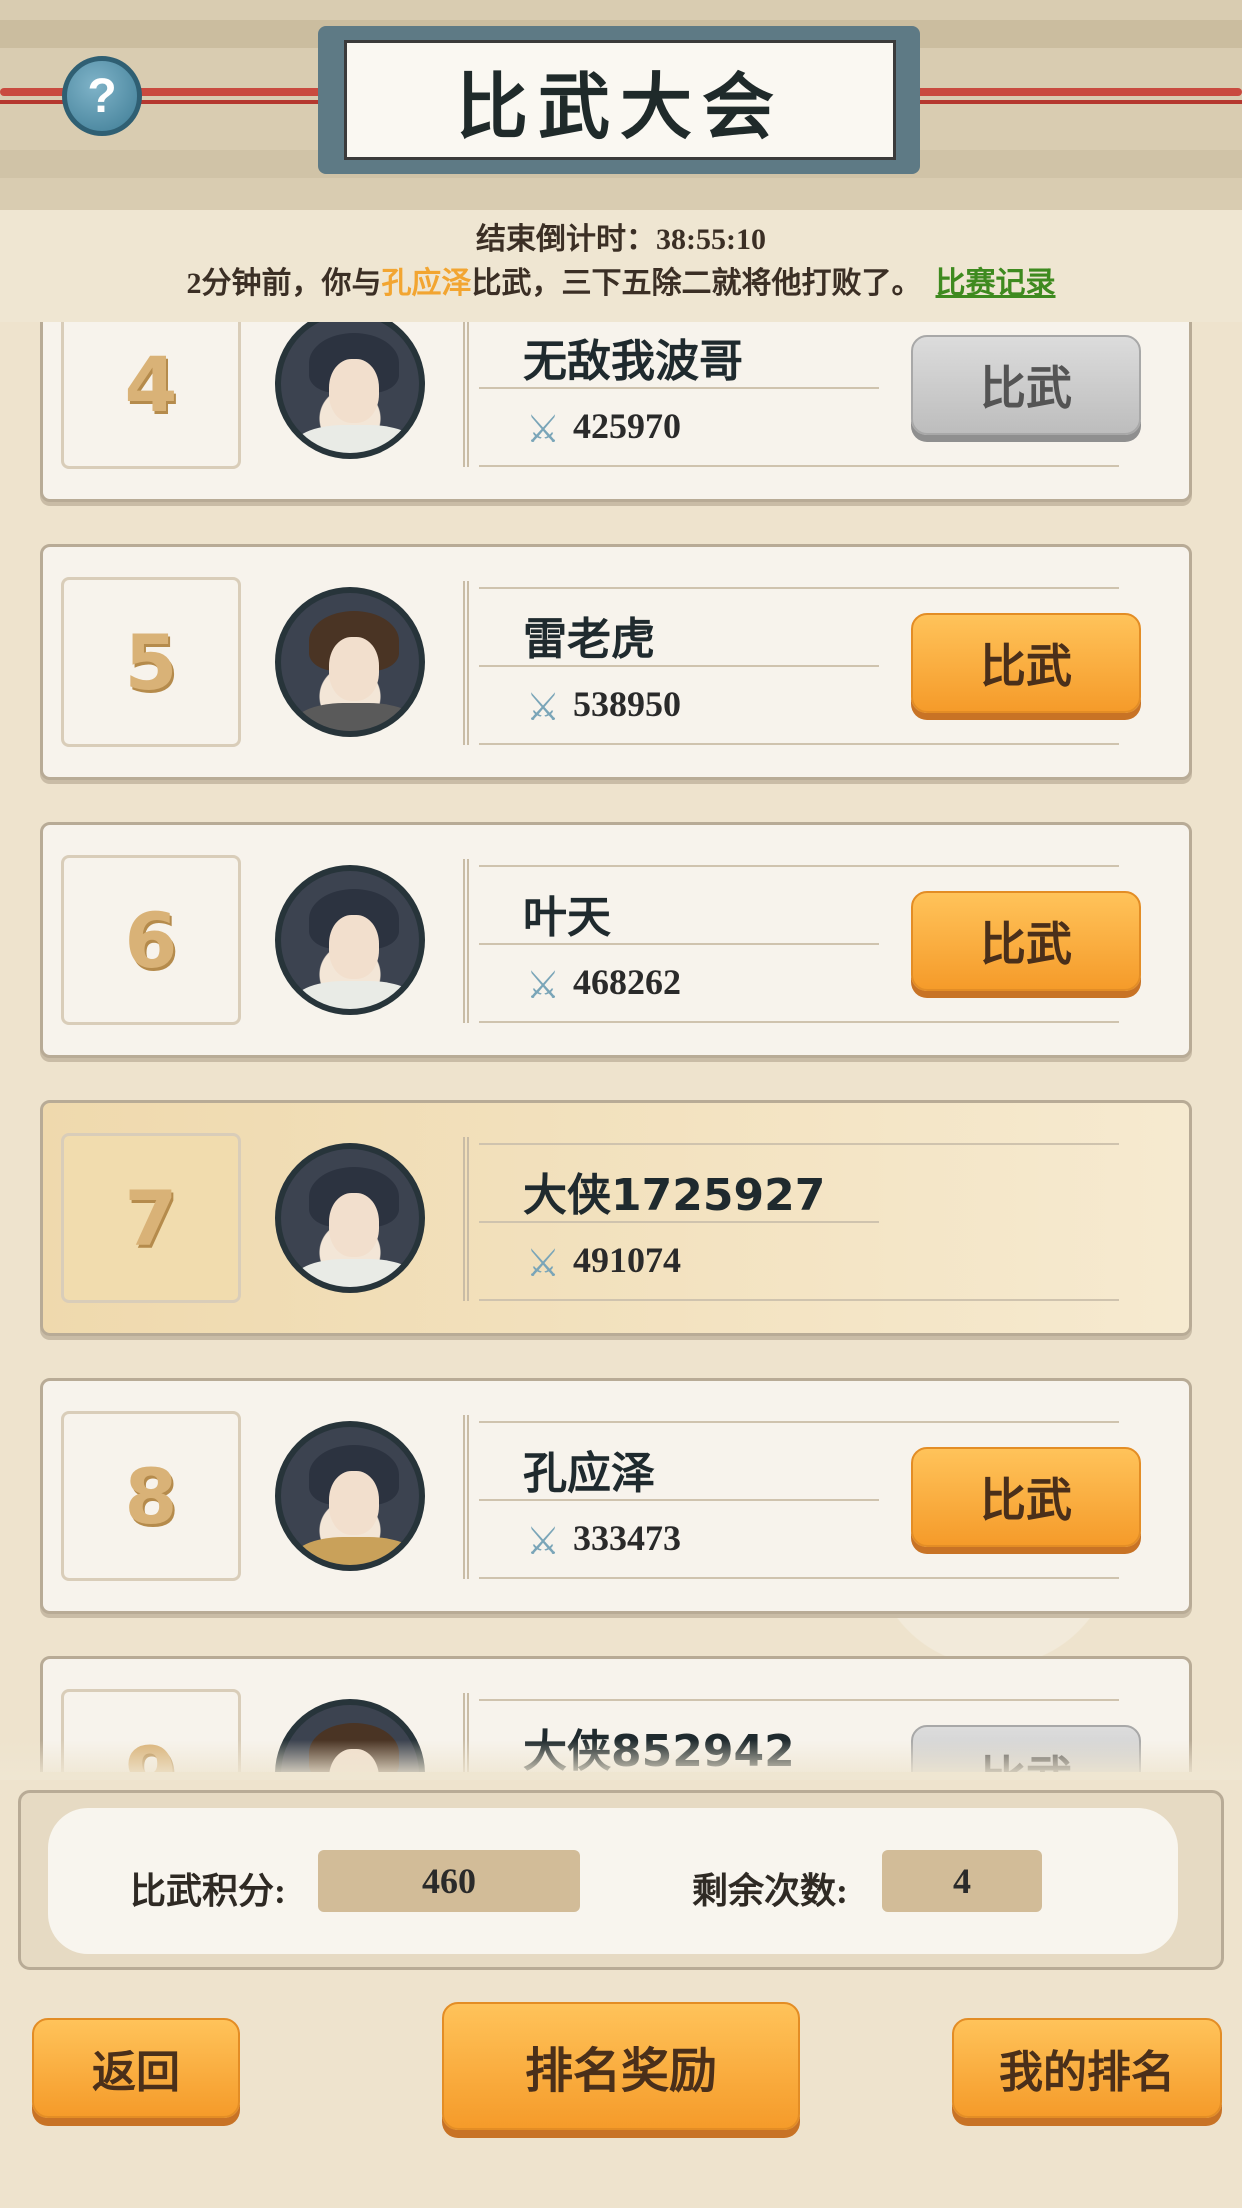  I want to click on rank-number: 4, so click(151, 384).